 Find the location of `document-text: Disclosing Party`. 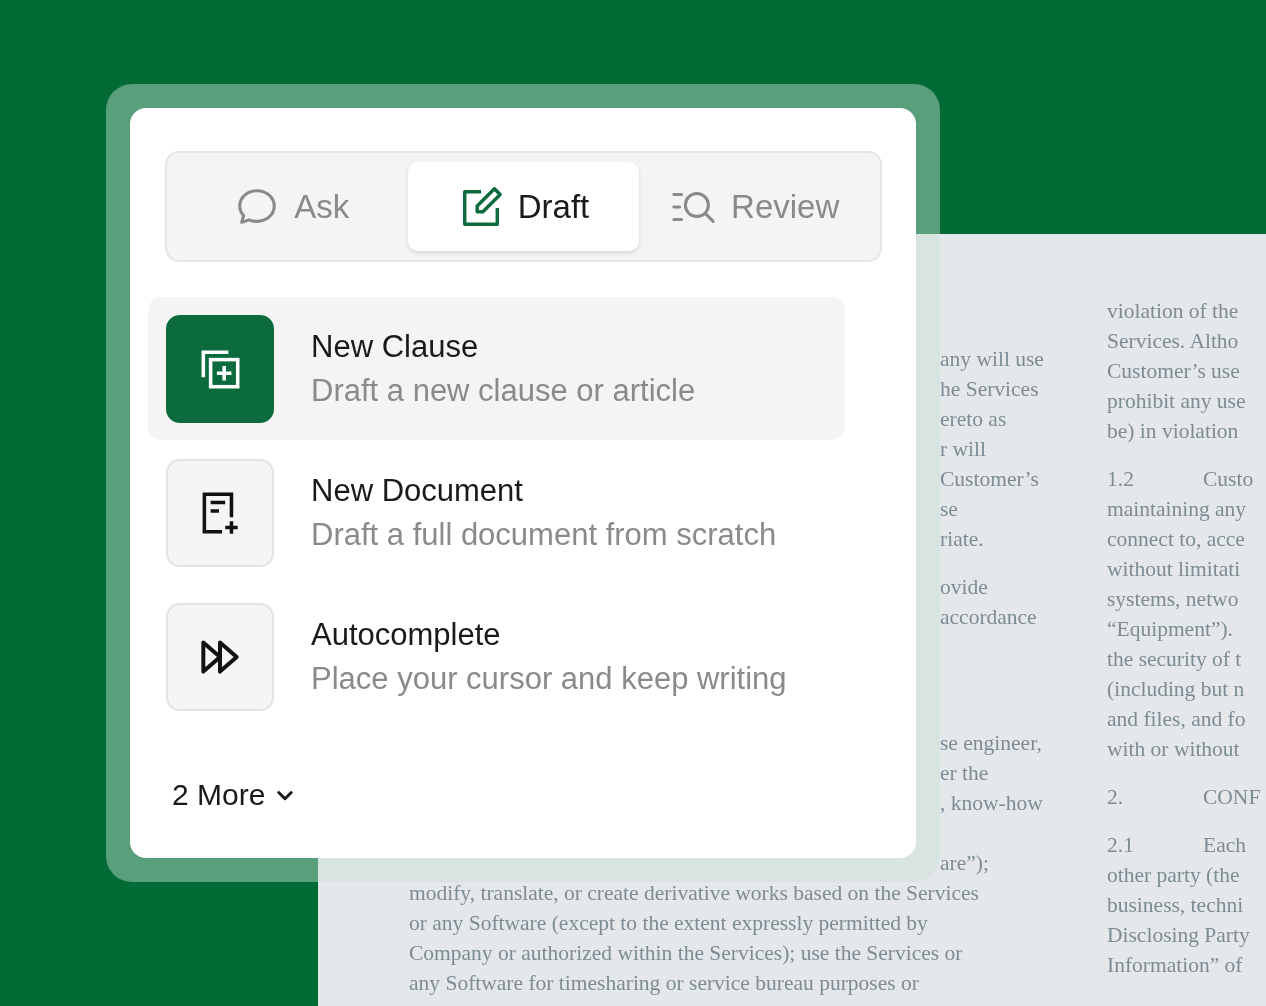

document-text: Disclosing Party is located at coordinates (1178, 935).